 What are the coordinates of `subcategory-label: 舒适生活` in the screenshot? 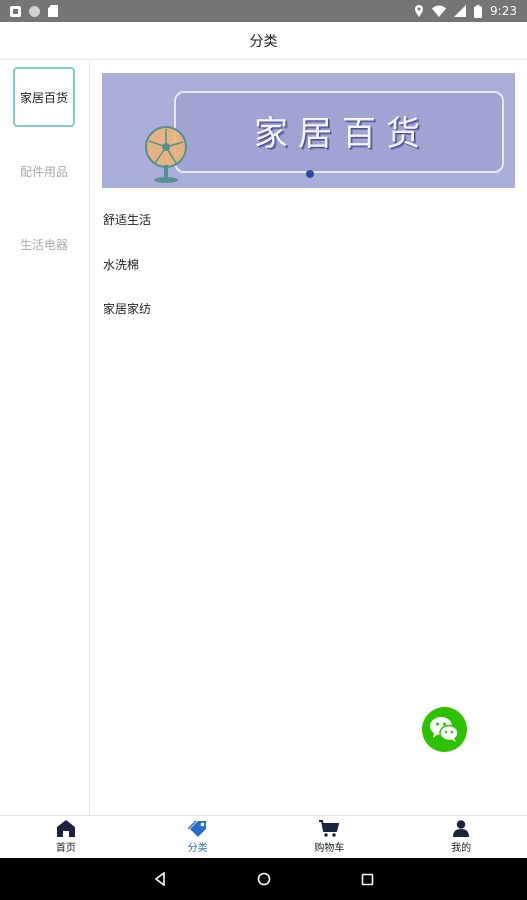 It's located at (127, 220).